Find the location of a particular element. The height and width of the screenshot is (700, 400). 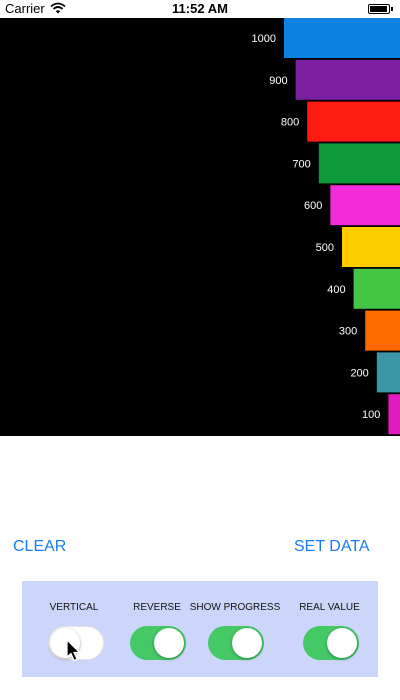

clock: 11:52 AM is located at coordinates (200, 8).